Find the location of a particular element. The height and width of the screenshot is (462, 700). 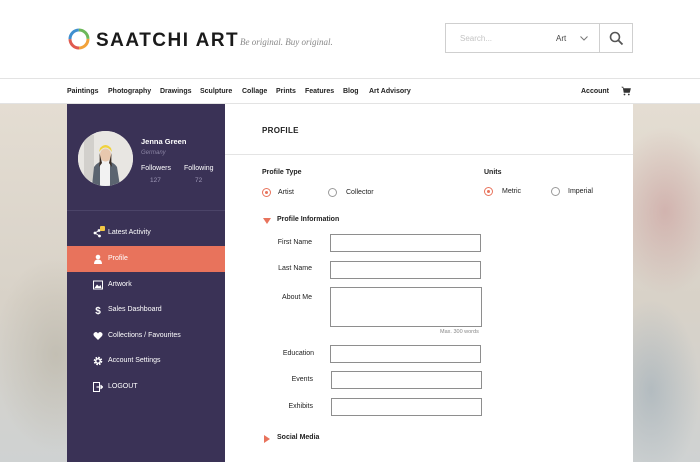

sidebar-item-label: Latest Activity is located at coordinates (129, 232).